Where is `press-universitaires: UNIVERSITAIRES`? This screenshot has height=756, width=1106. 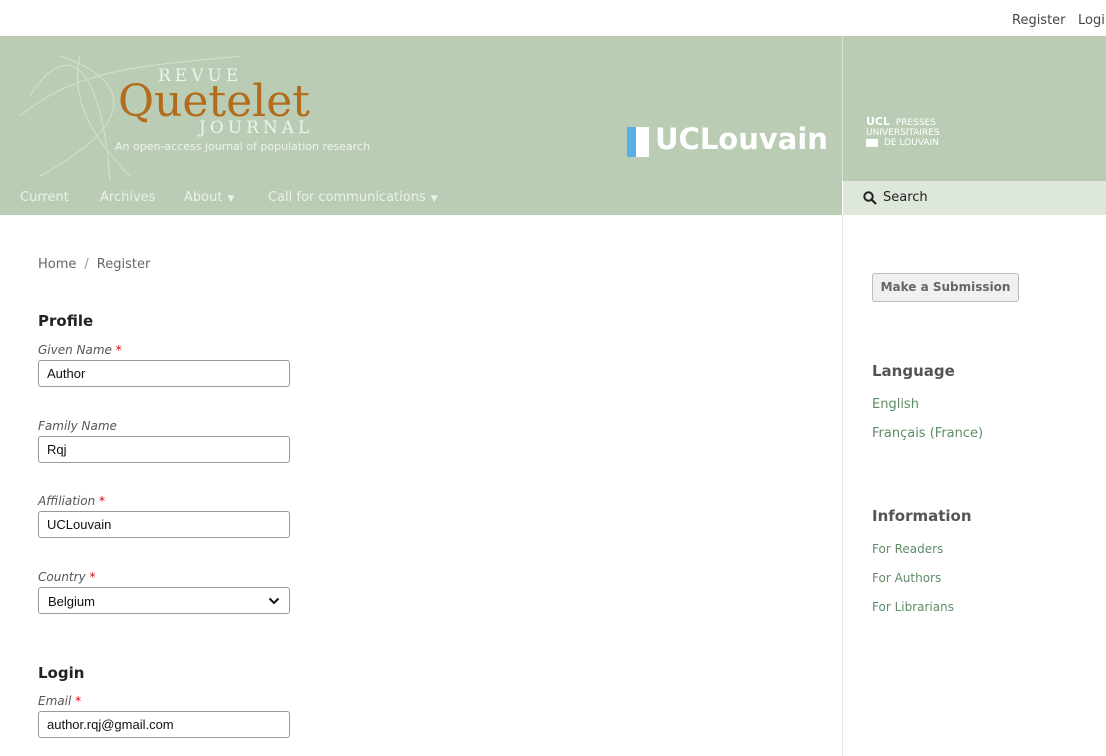 press-universitaires: UNIVERSITAIRES is located at coordinates (903, 133).